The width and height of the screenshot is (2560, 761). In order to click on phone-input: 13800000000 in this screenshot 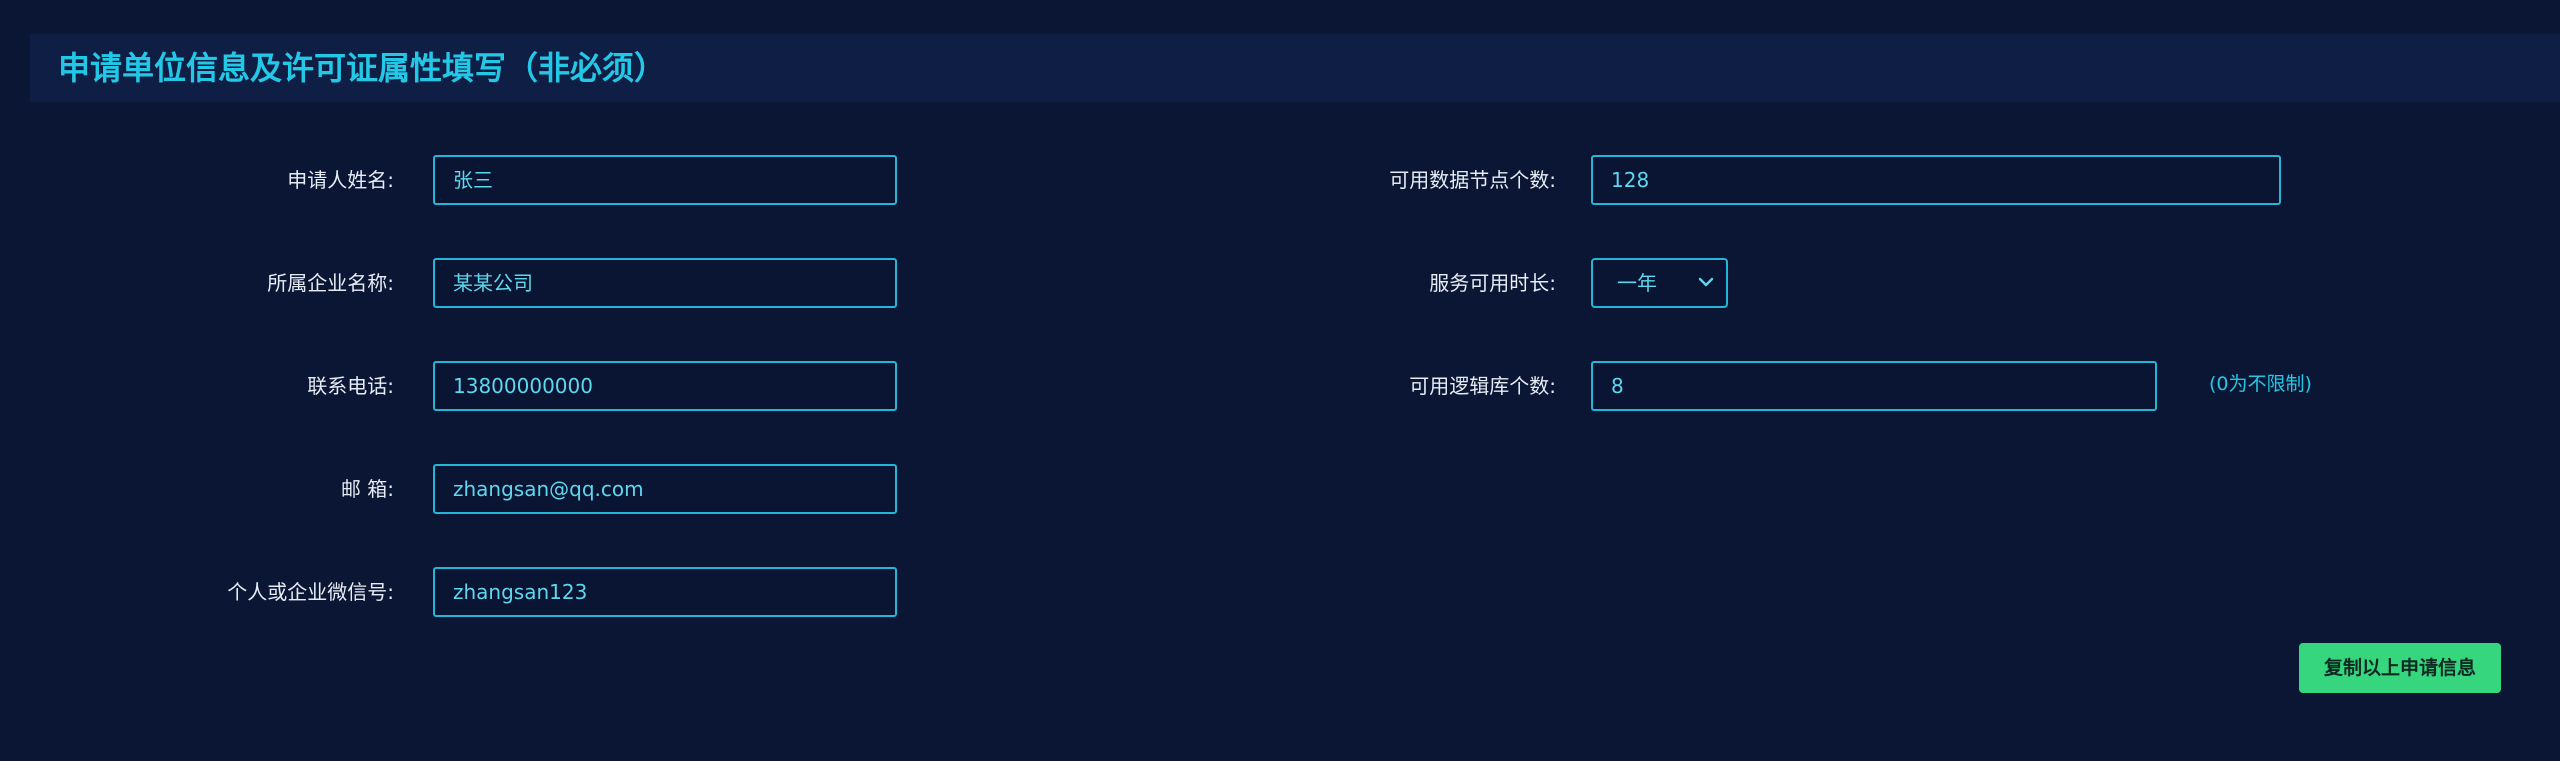, I will do `click(665, 386)`.